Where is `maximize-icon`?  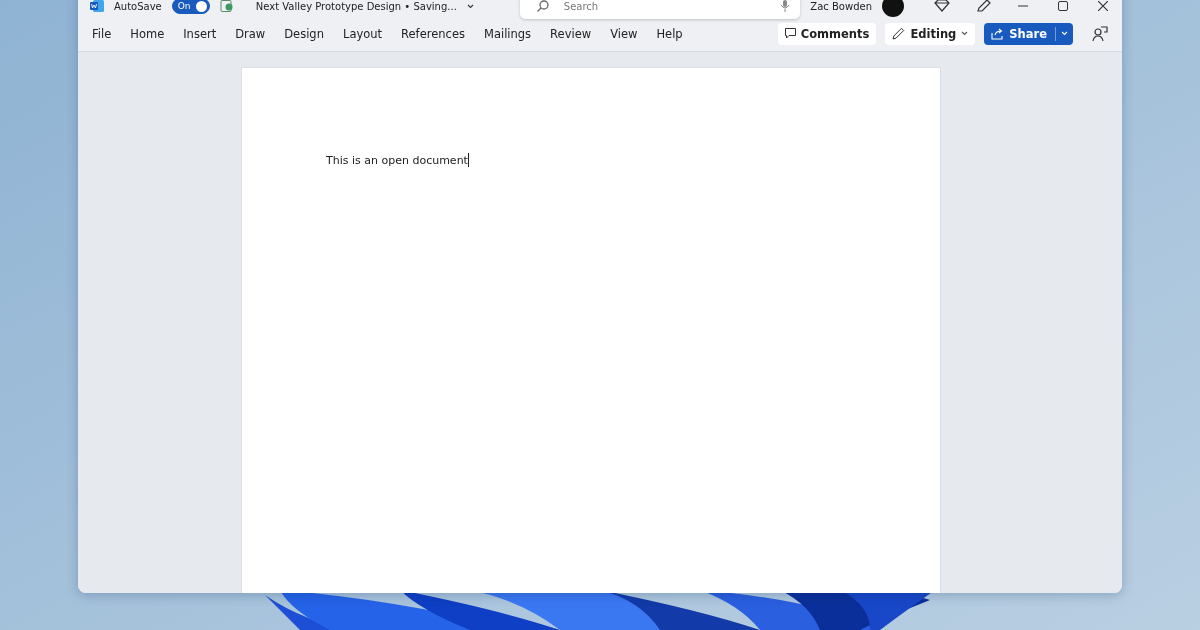
maximize-icon is located at coordinates (1063, 6).